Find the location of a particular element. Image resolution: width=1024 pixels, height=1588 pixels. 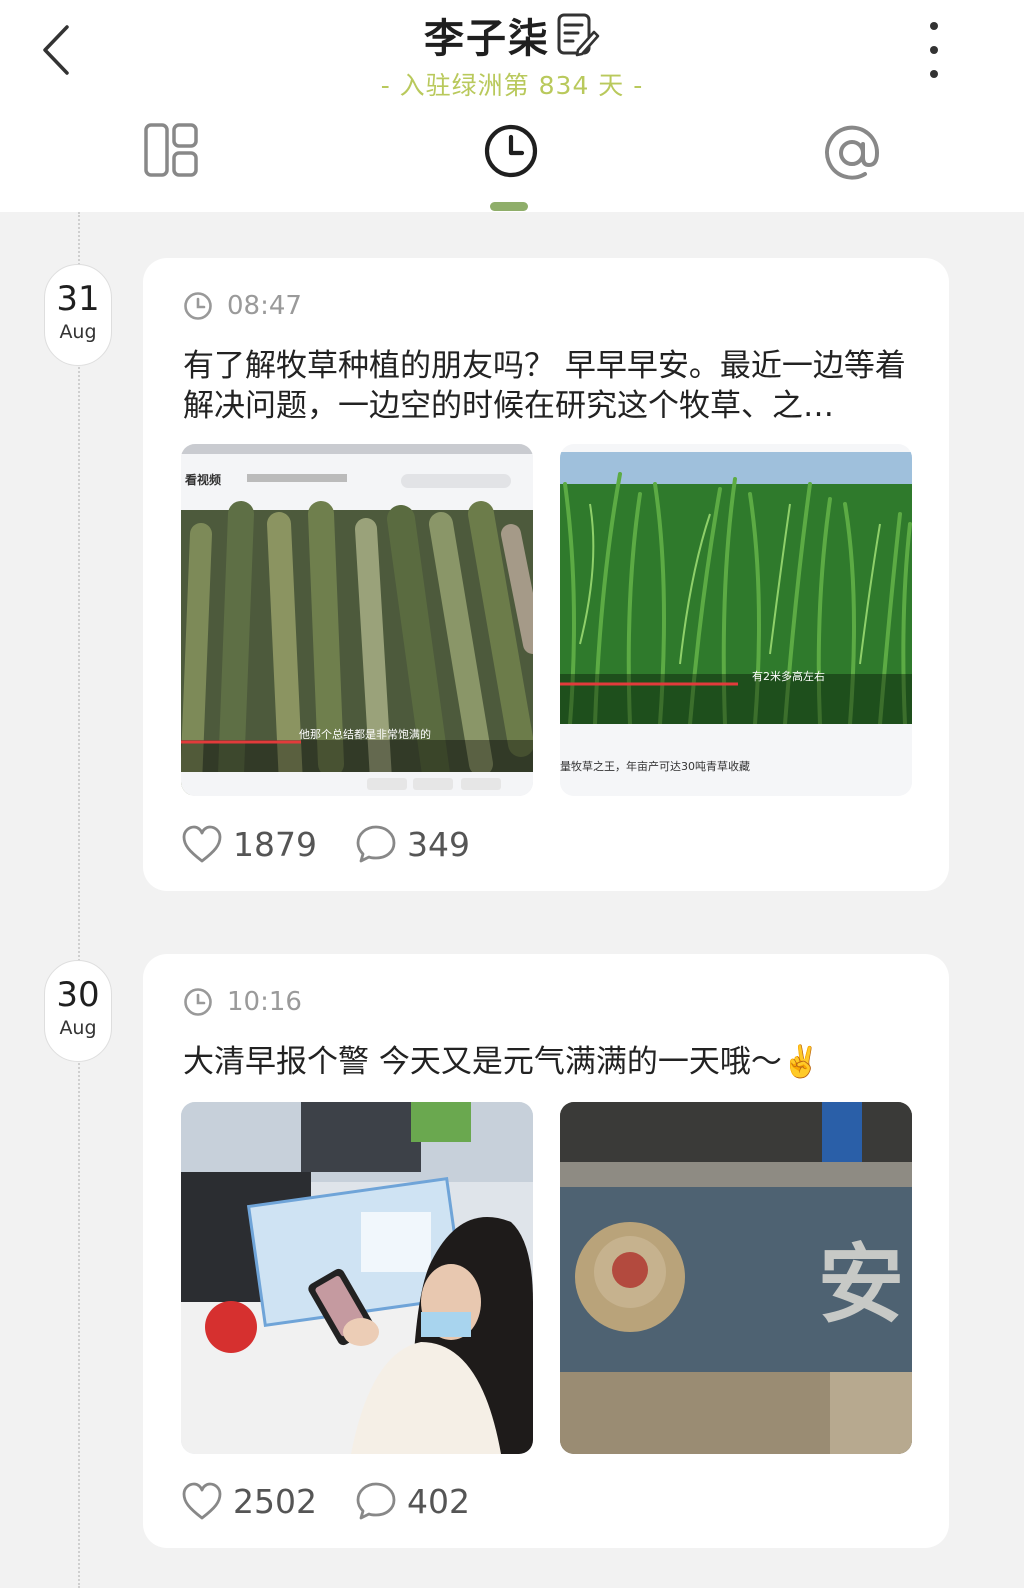

tab-timeline is located at coordinates (511, 160).